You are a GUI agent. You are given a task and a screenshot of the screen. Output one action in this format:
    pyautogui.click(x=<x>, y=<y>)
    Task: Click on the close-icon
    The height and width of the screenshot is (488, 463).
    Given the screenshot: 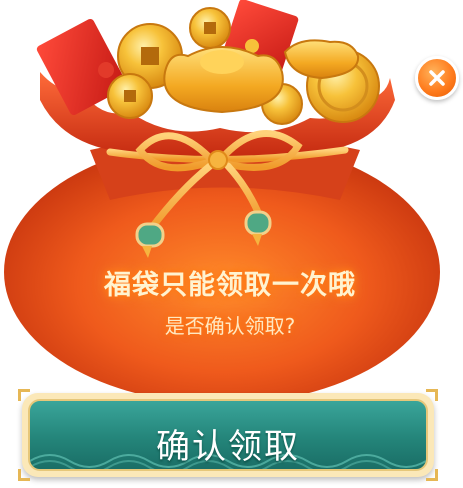 What is the action you would take?
    pyautogui.click(x=437, y=78)
    